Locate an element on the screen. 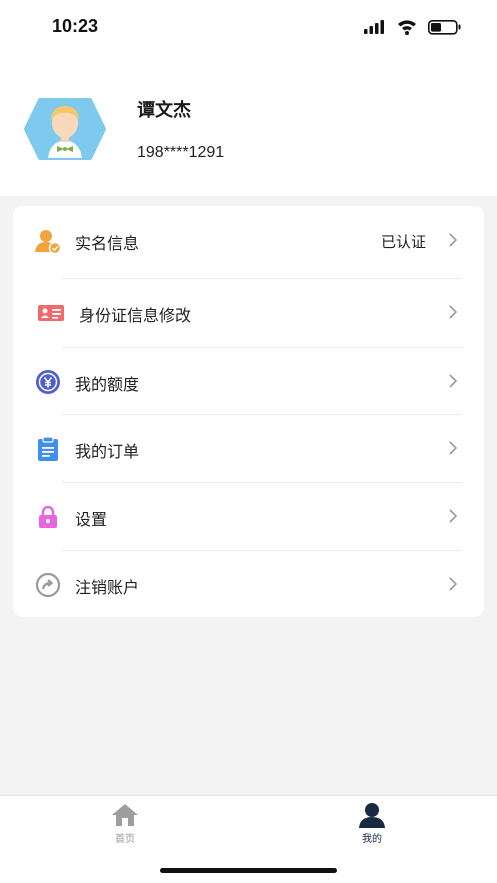  status-time: 10:23 is located at coordinates (75, 26).